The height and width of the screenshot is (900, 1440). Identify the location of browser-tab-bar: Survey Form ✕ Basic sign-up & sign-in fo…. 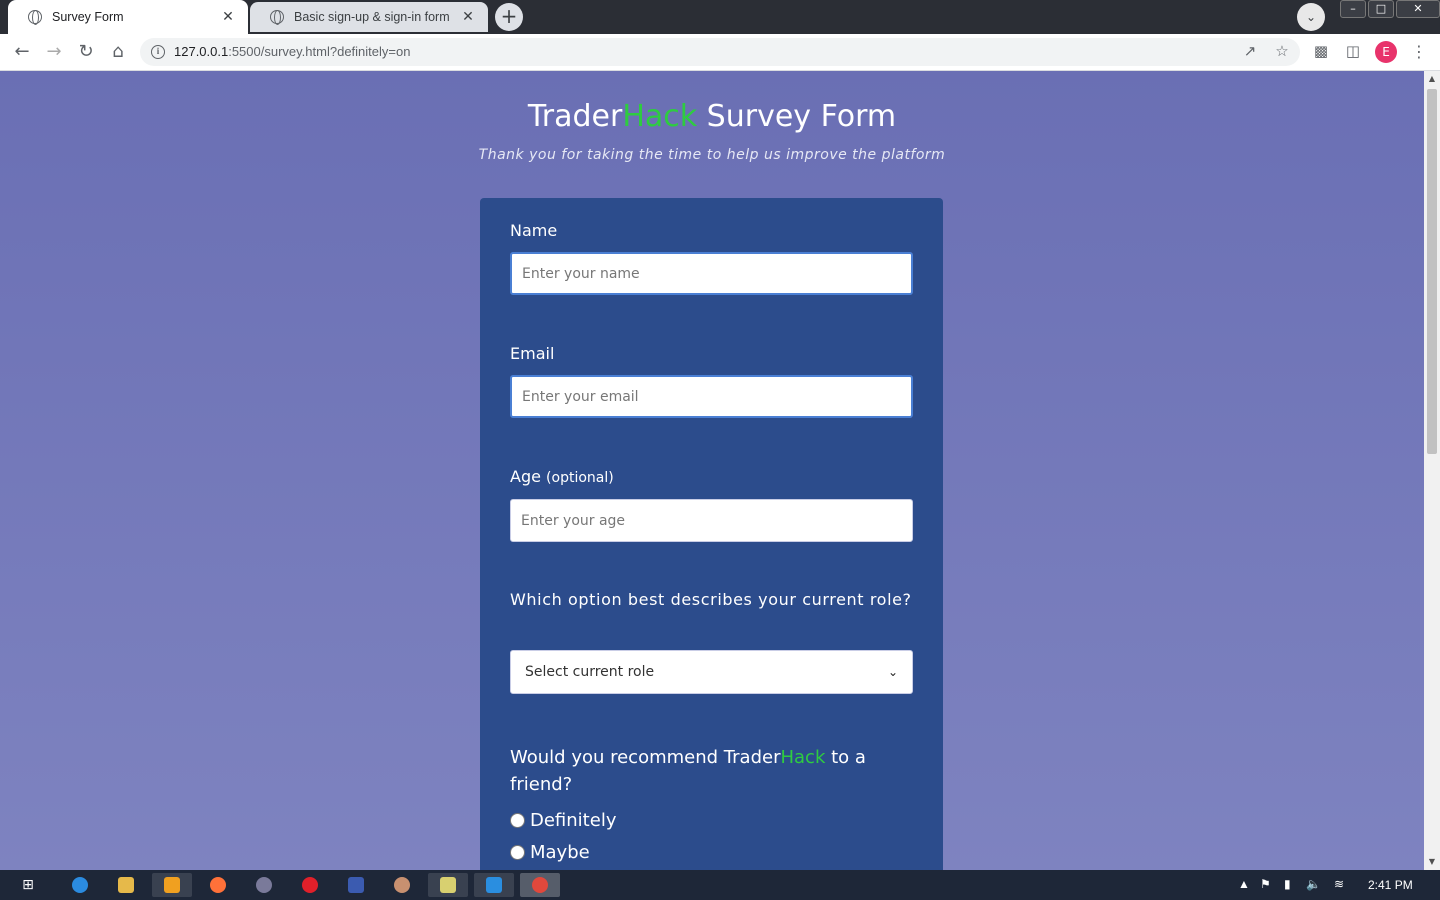
(720, 17).